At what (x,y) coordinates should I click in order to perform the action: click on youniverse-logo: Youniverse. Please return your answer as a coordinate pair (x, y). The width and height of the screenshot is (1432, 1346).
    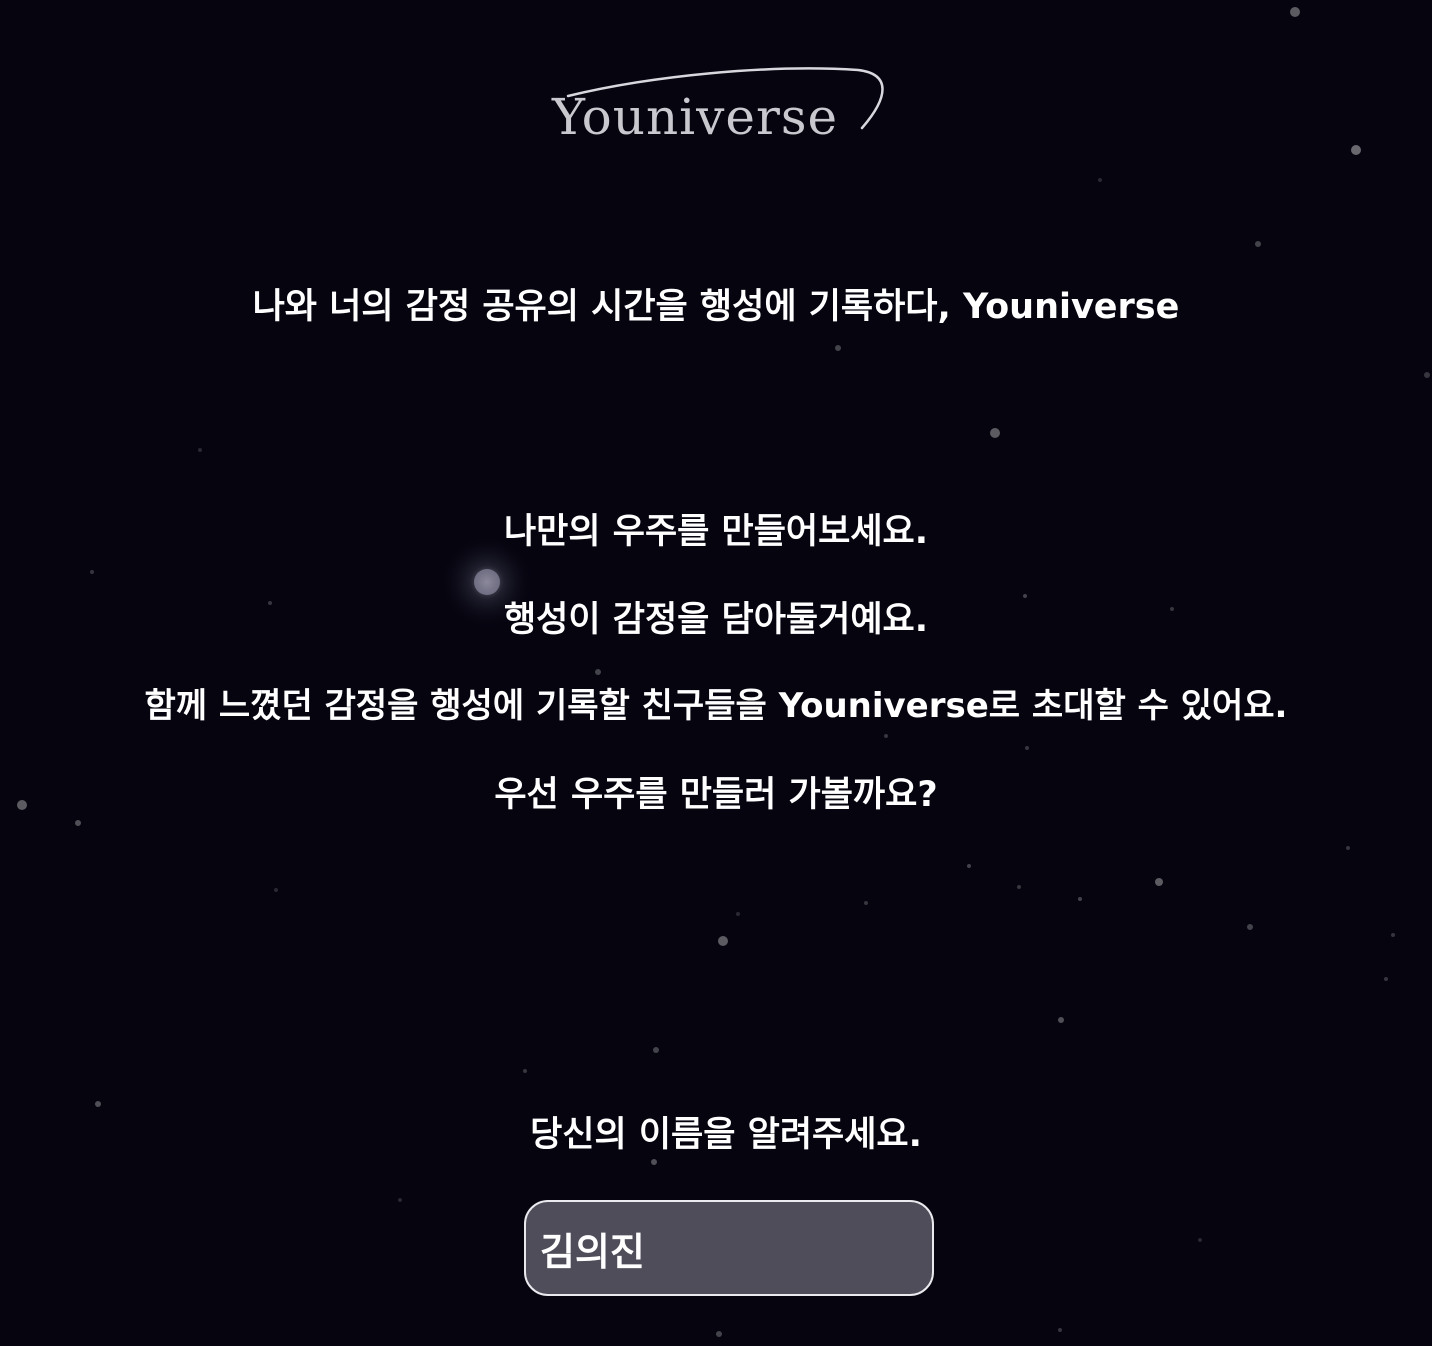
    Looking at the image, I should click on (720, 108).